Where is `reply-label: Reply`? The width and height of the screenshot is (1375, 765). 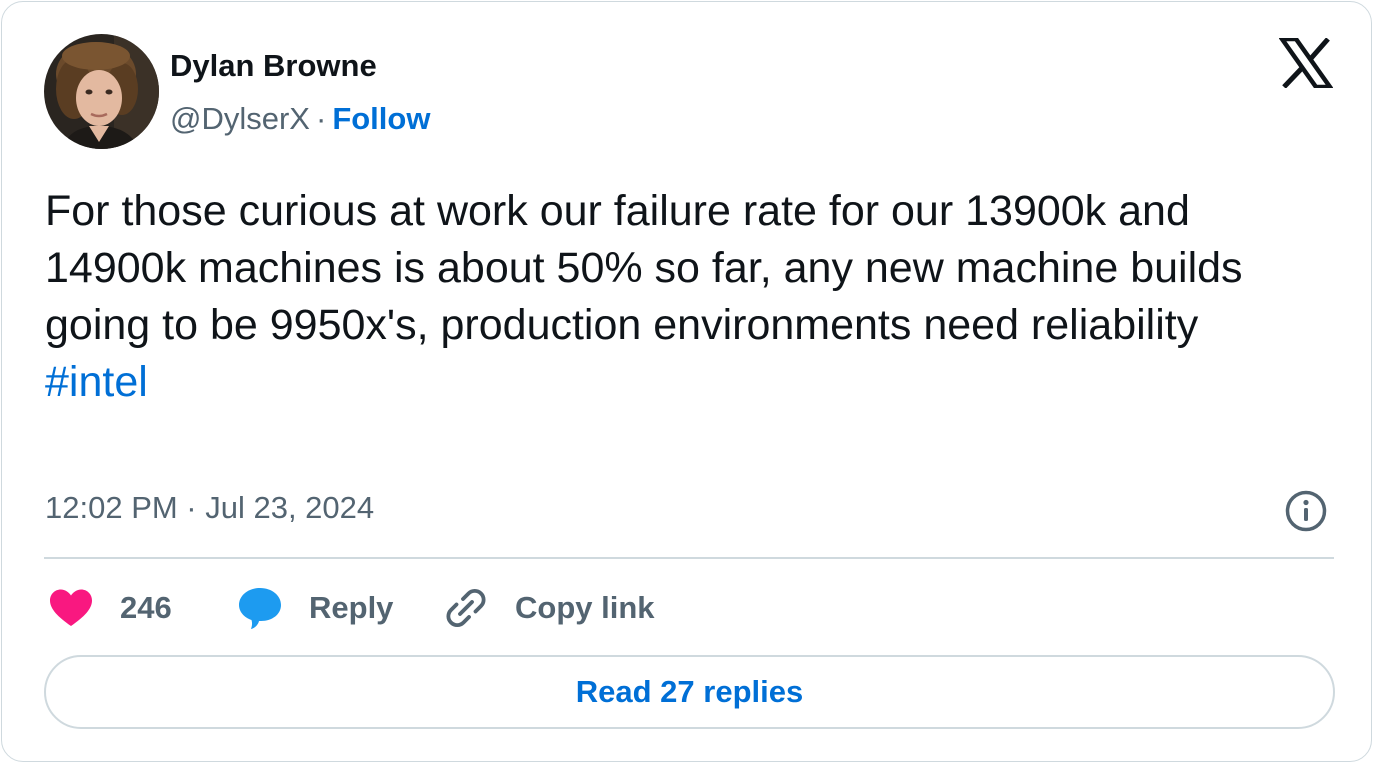
reply-label: Reply is located at coordinates (351, 607).